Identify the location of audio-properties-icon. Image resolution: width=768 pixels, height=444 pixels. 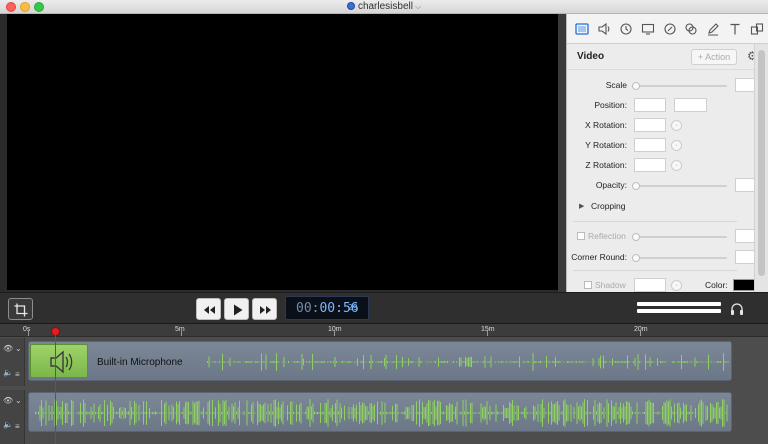
(604, 29).